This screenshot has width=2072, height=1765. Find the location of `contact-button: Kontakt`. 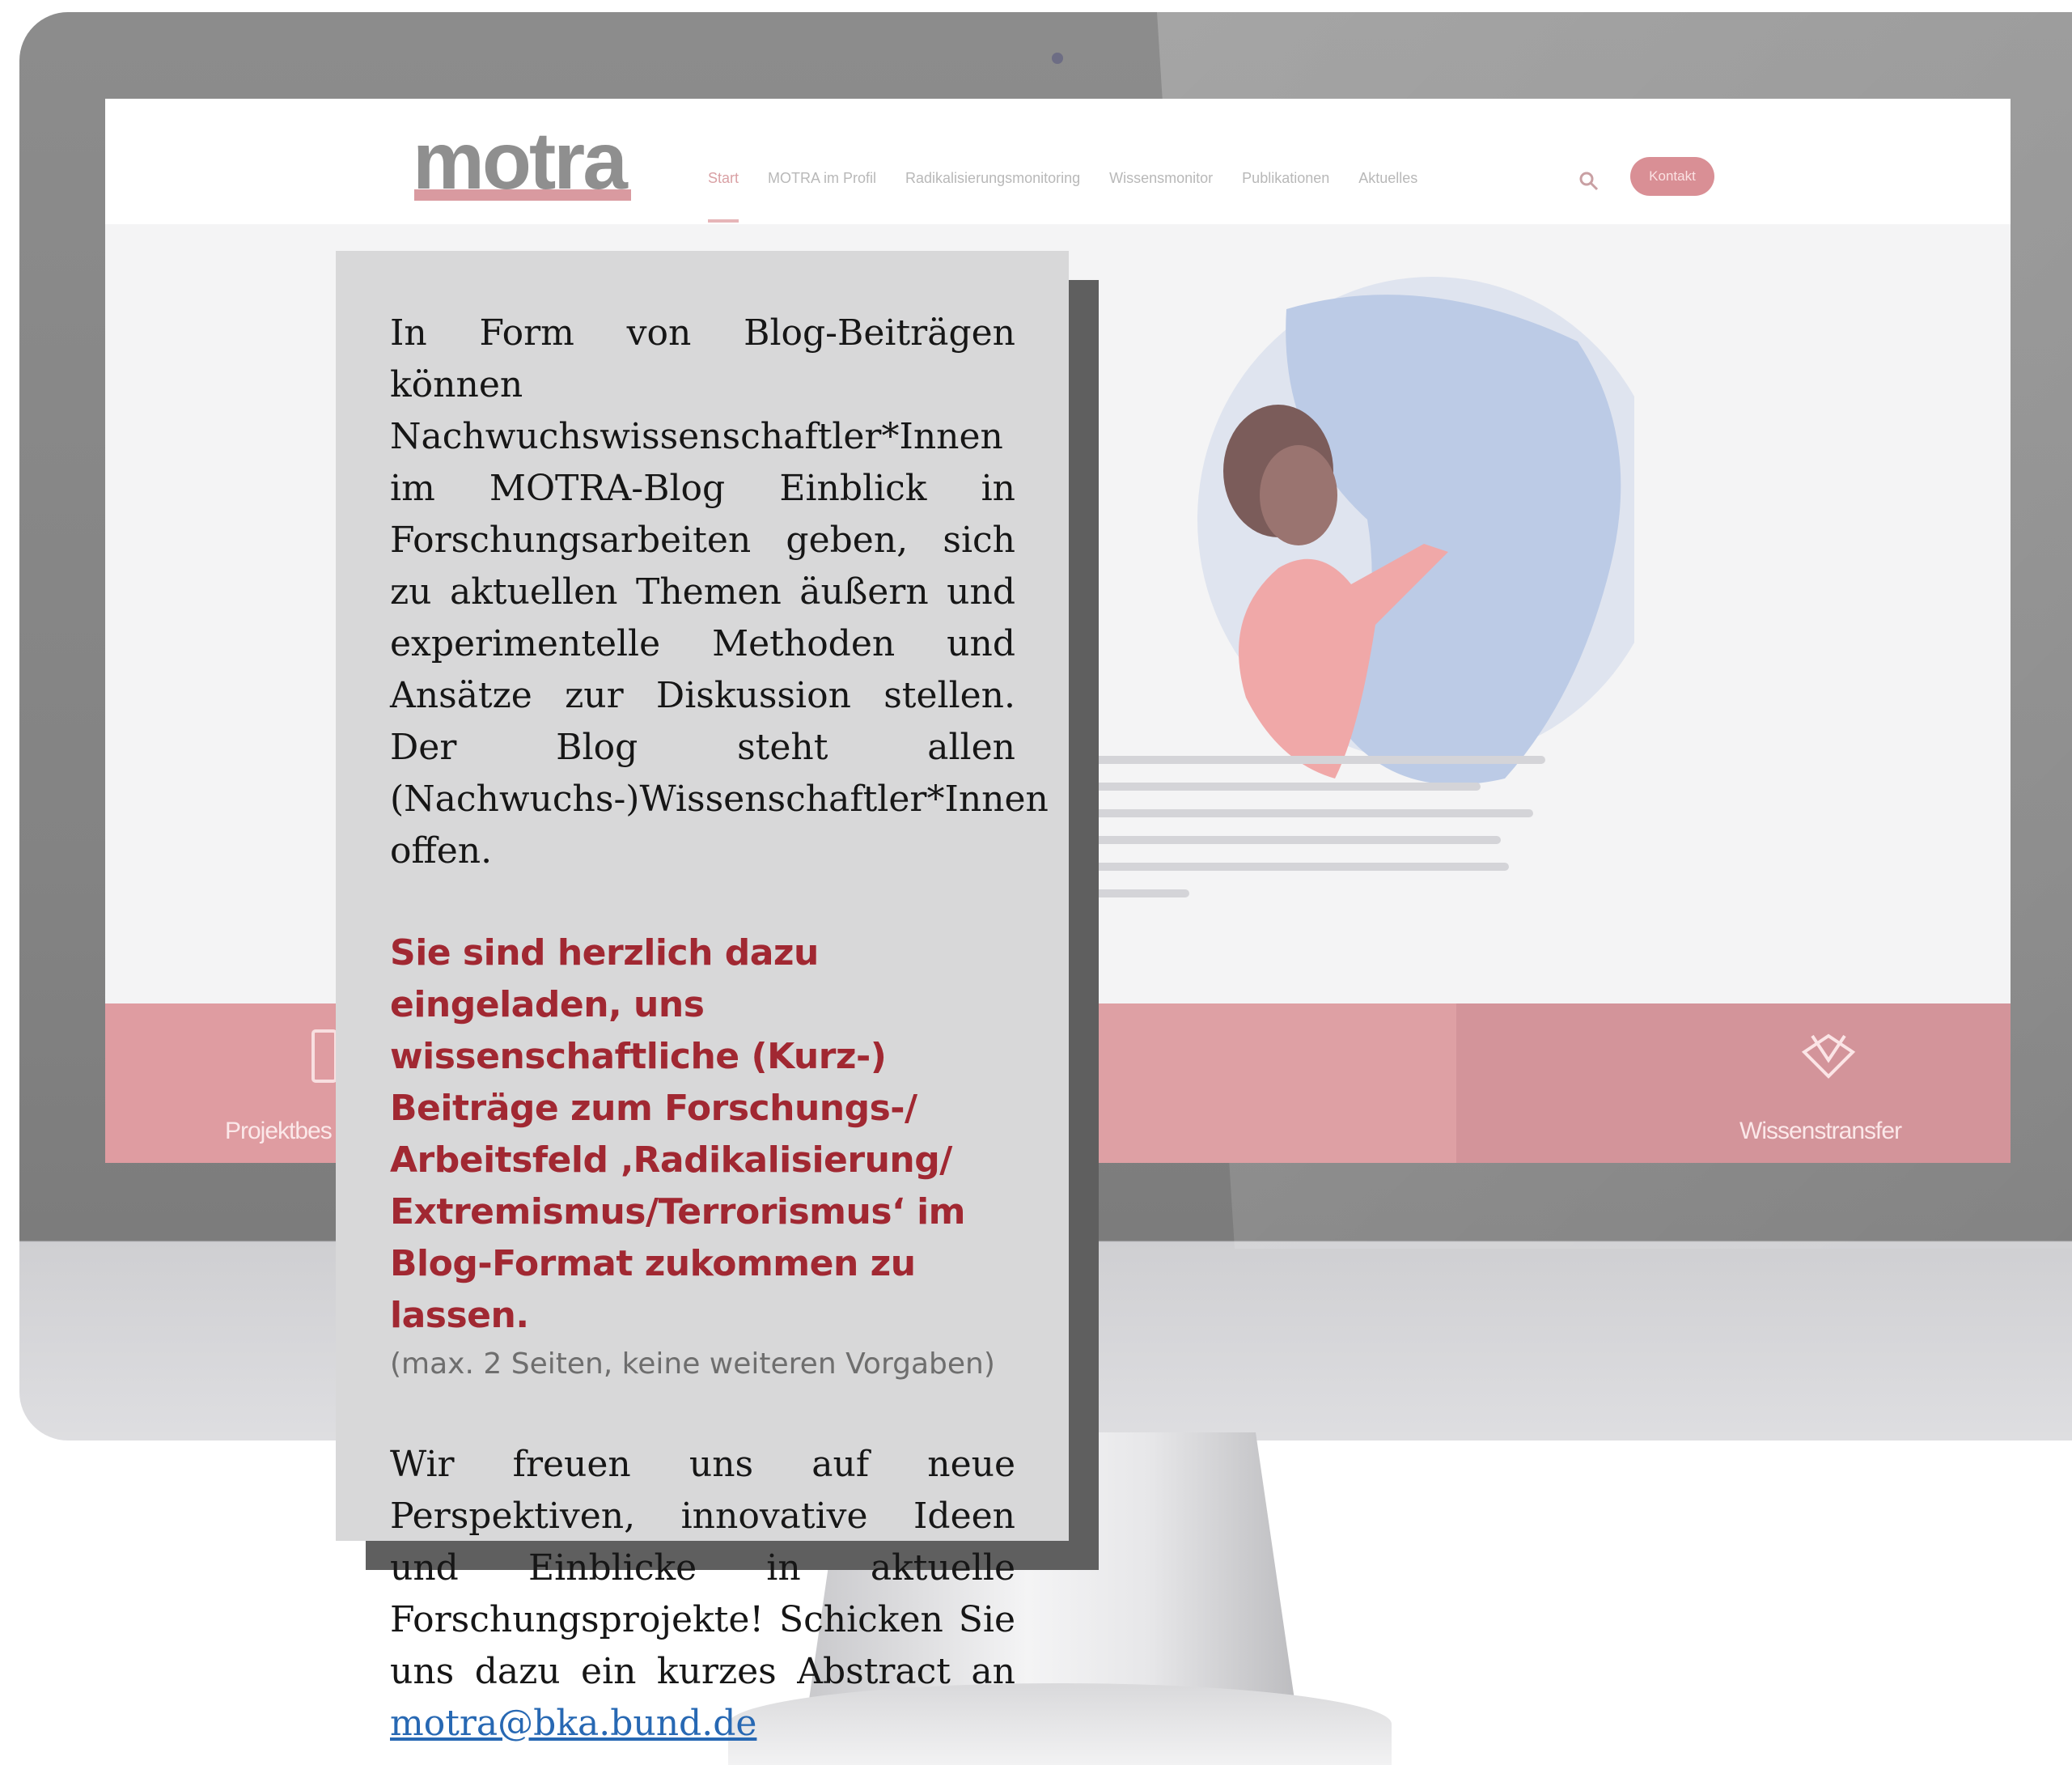

contact-button: Kontakt is located at coordinates (1672, 176).